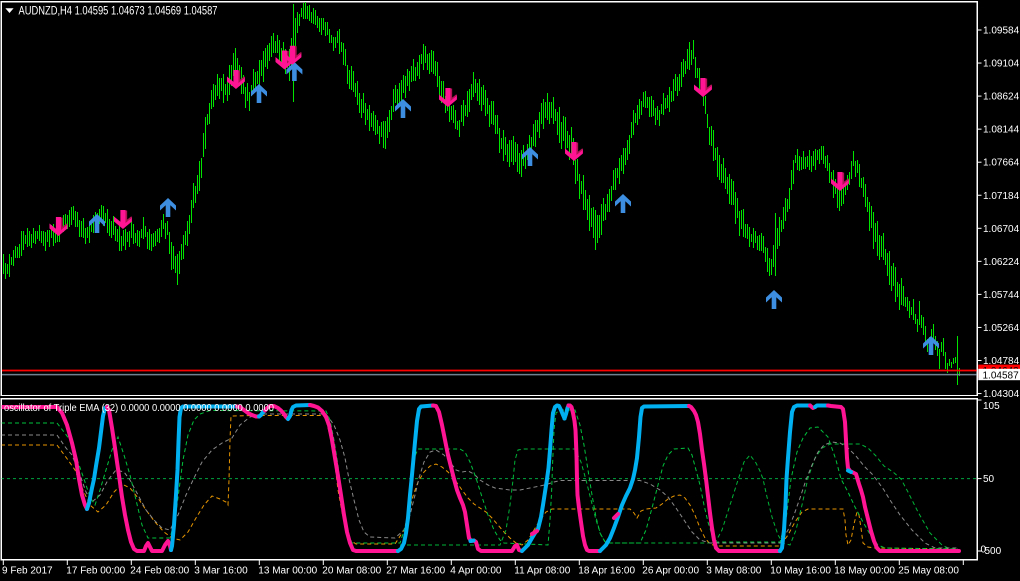  Describe the element at coordinates (1001, 196) in the screenshot. I see `svg-text: 1.07184` at that location.